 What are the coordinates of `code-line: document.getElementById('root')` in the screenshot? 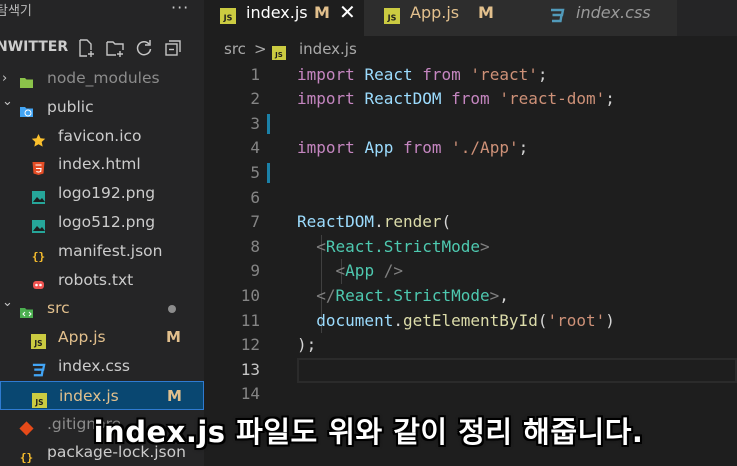 It's located at (456, 321).